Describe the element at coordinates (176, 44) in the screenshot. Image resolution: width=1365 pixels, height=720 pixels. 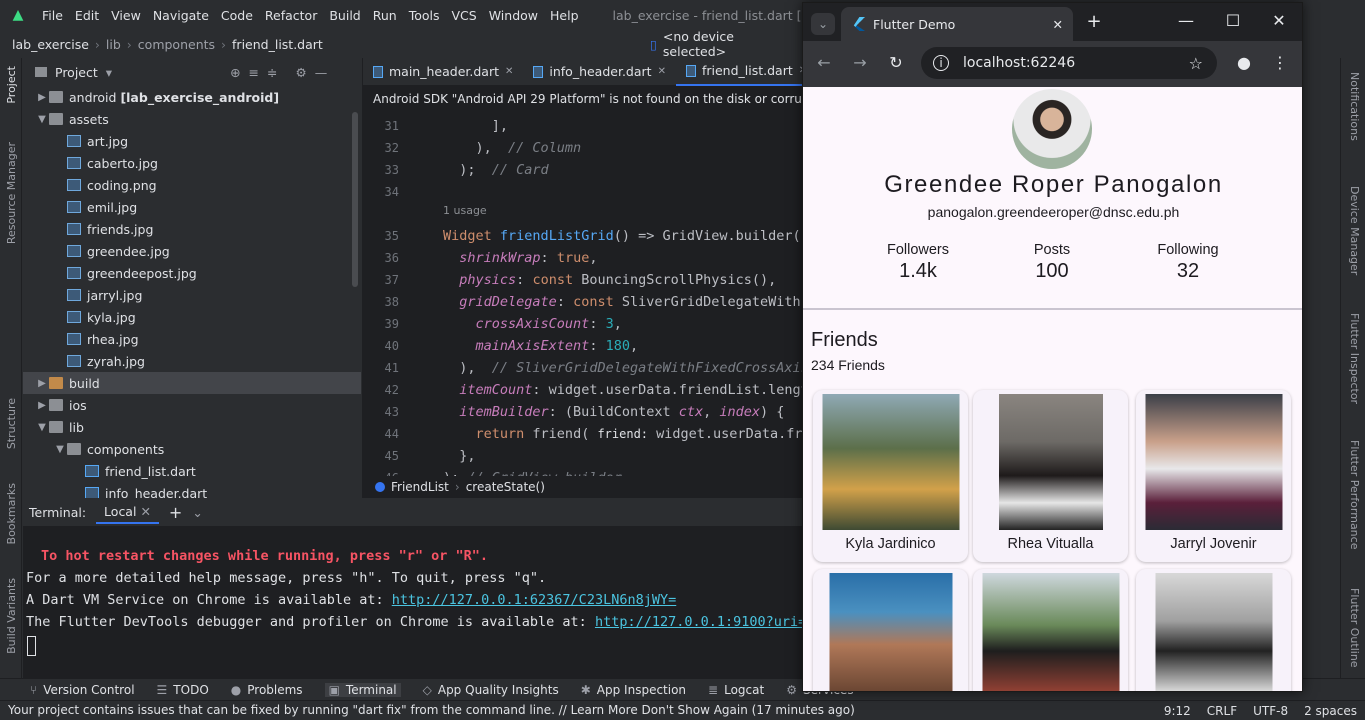
I see `breadcrumb-components: components` at that location.